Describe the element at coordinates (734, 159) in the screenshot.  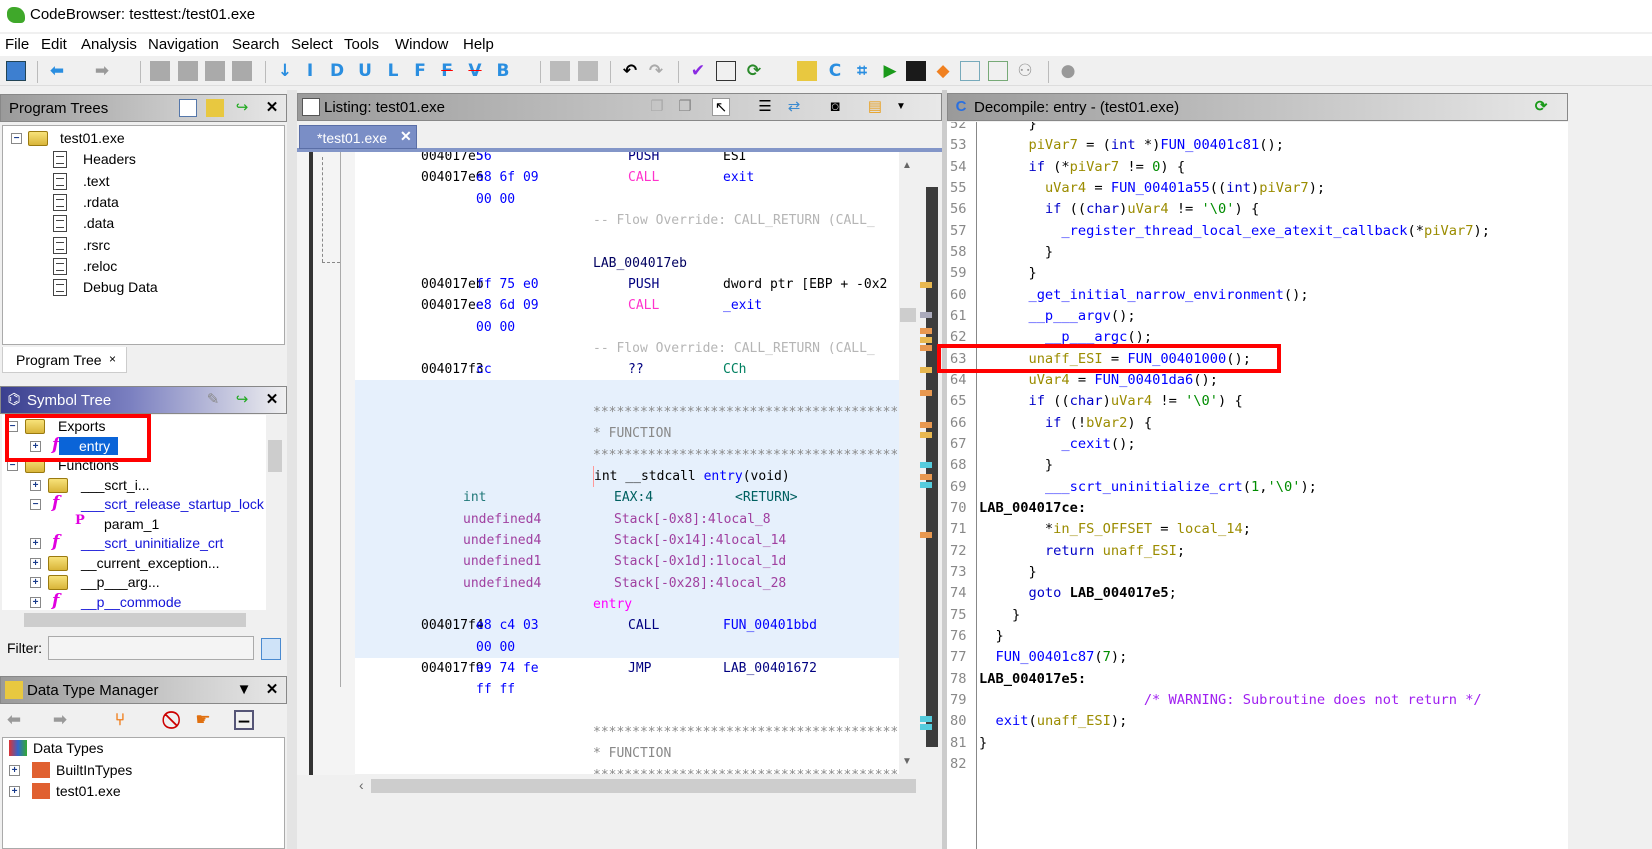
I see `operand: ESI` at that location.